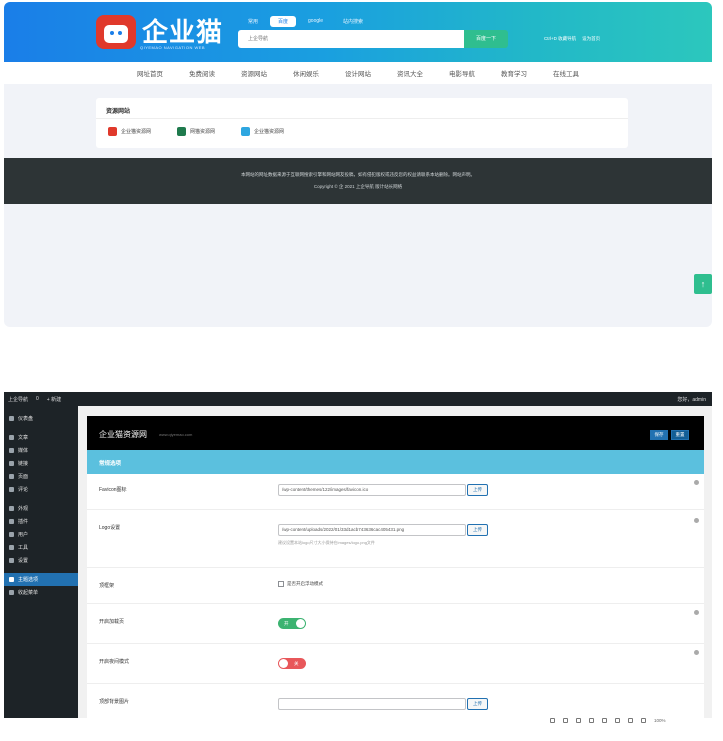 The height and width of the screenshot is (741, 723). What do you see at coordinates (477, 490) in the screenshot?
I see `favicon-upload-button: 上传` at bounding box center [477, 490].